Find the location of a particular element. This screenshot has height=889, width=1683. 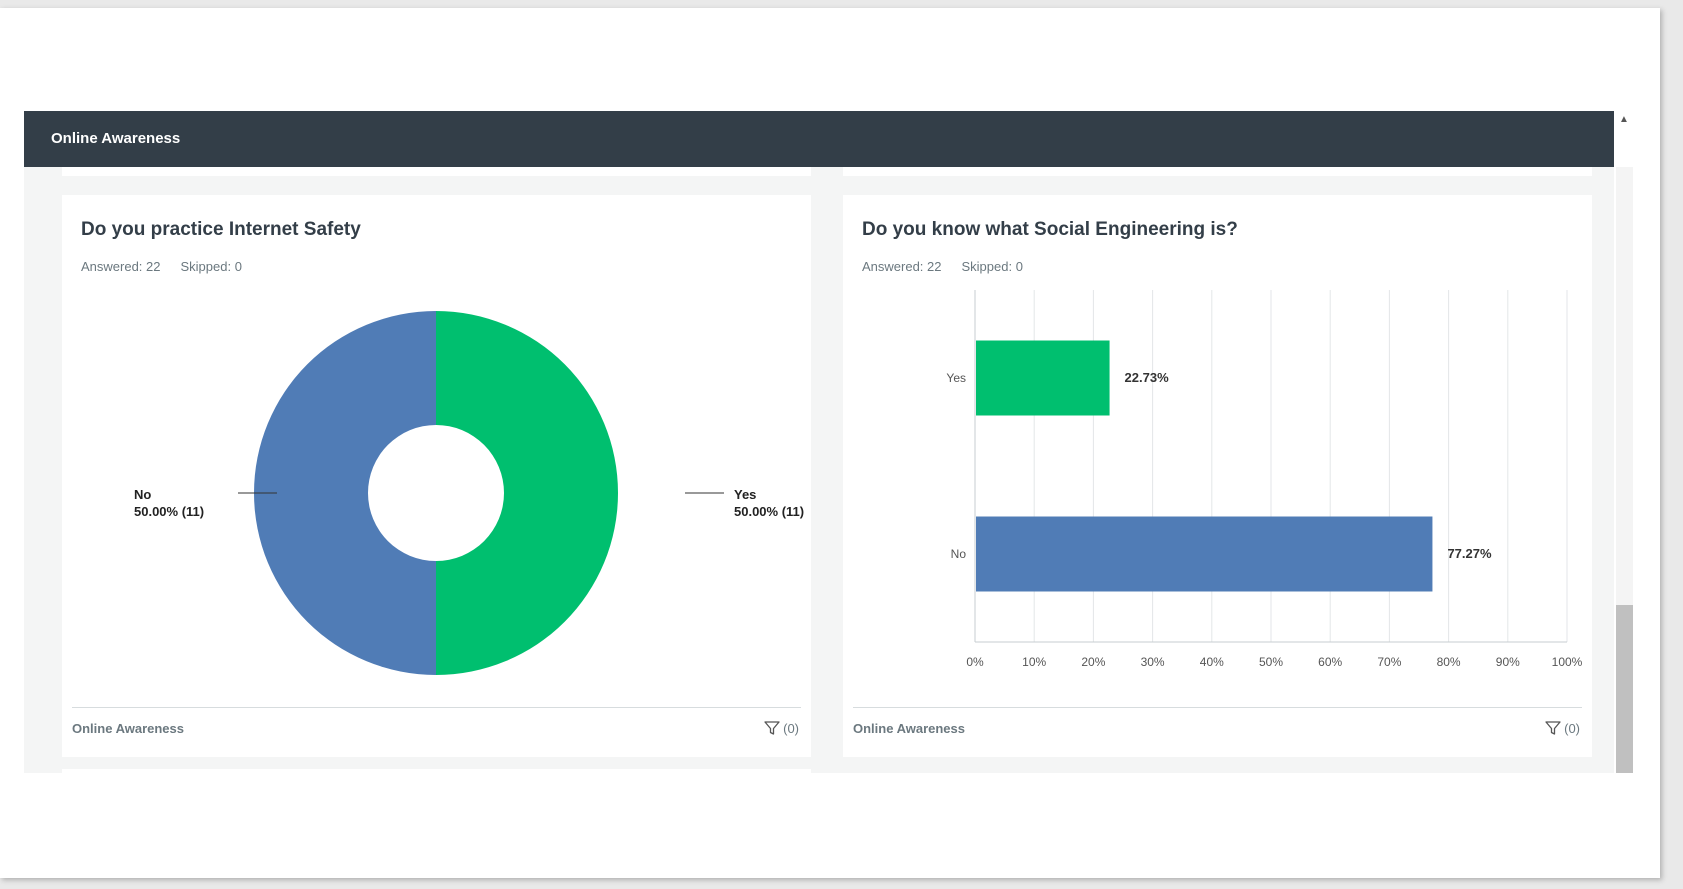

label-yes-name: Yes is located at coordinates (745, 494).